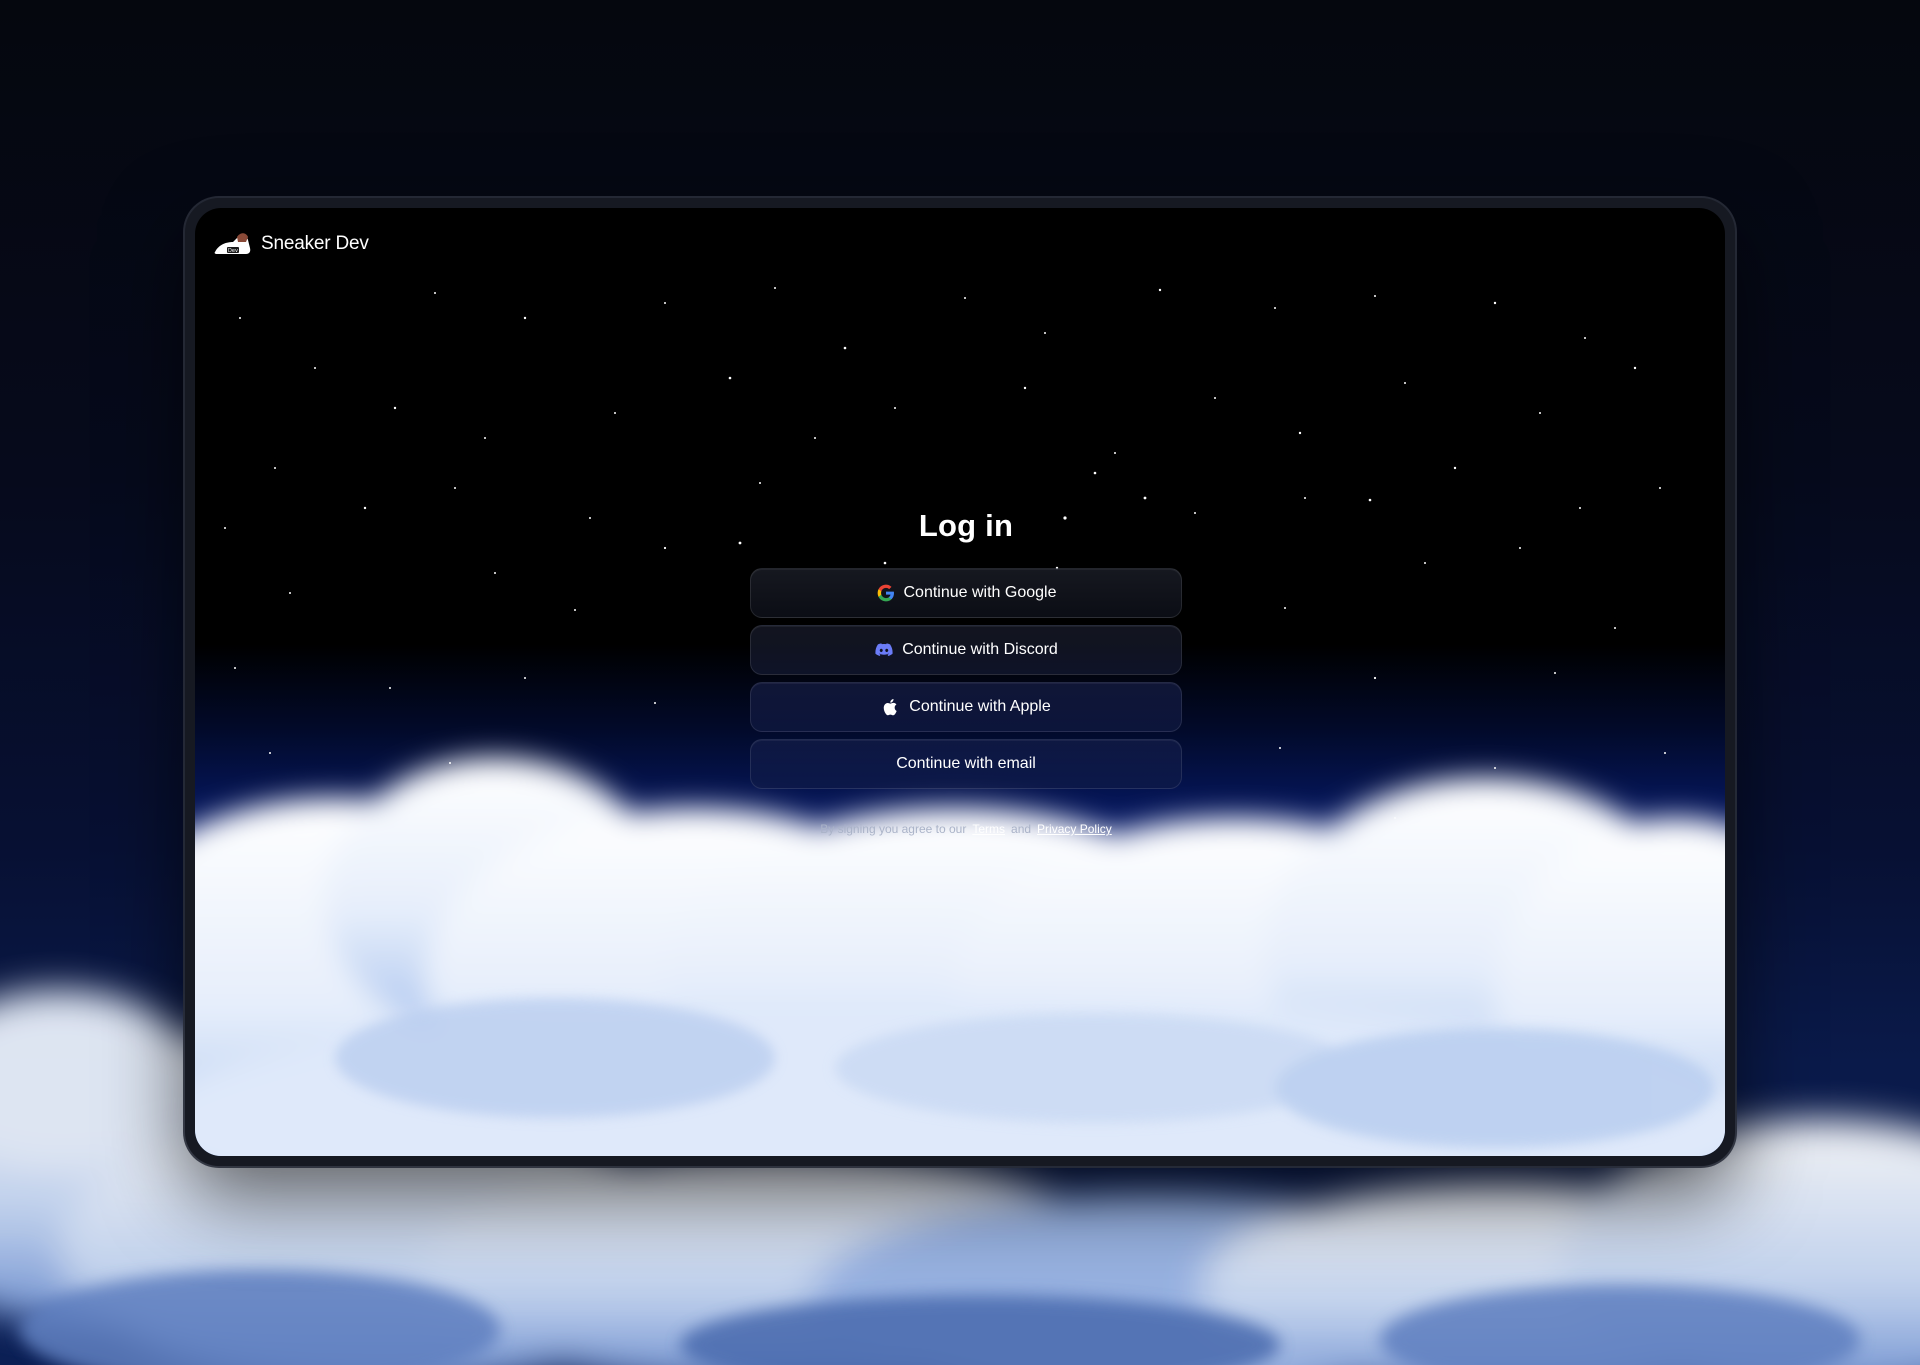  What do you see at coordinates (980, 649) in the screenshot?
I see `discord-button-label: Continue with Discord` at bounding box center [980, 649].